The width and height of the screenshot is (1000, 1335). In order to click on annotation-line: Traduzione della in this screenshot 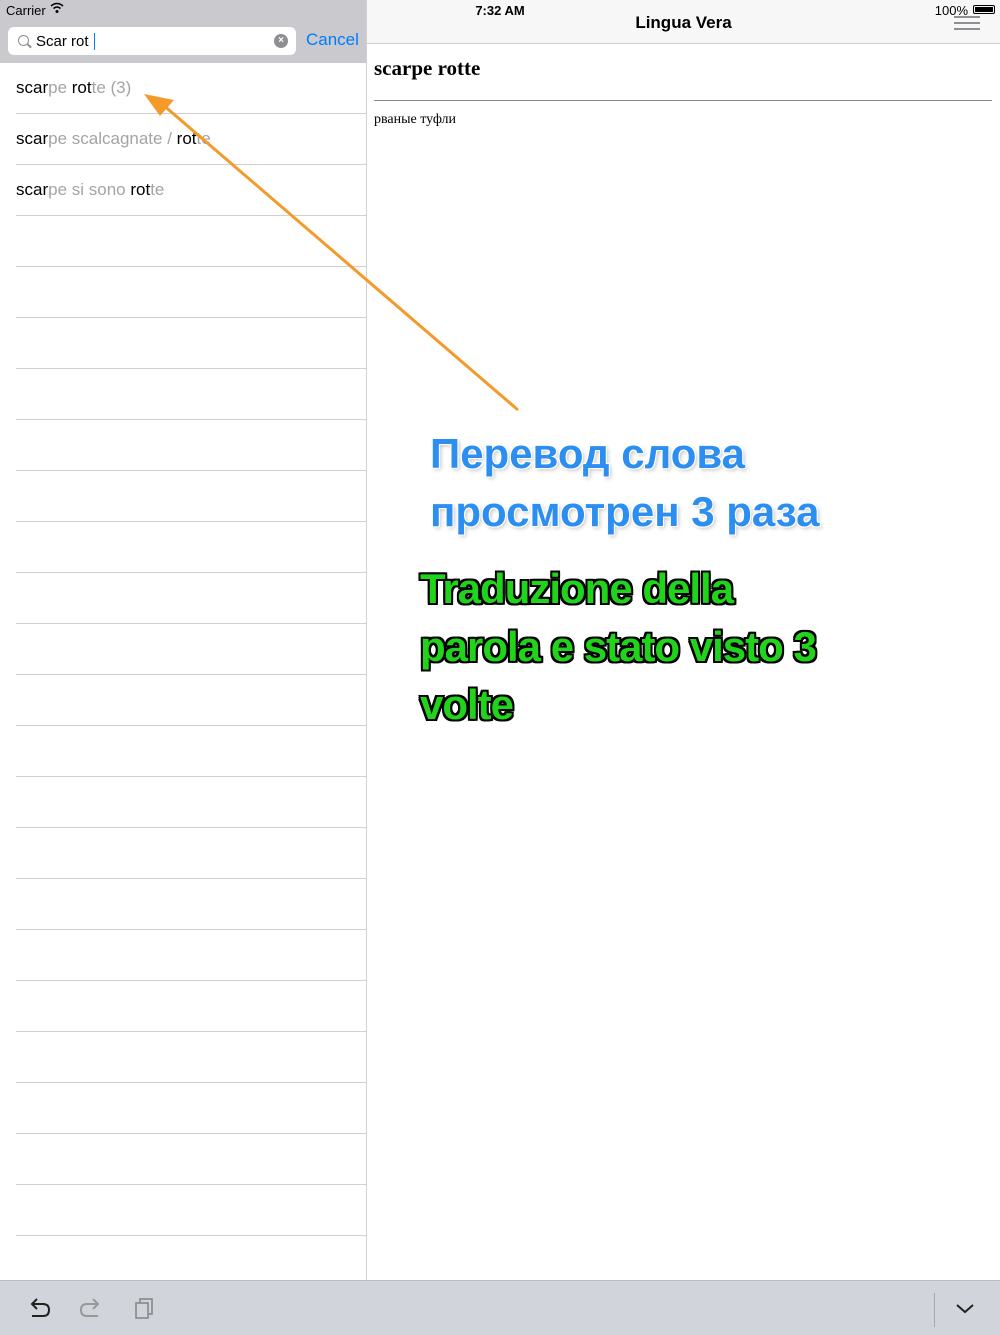, I will do `click(577, 588)`.